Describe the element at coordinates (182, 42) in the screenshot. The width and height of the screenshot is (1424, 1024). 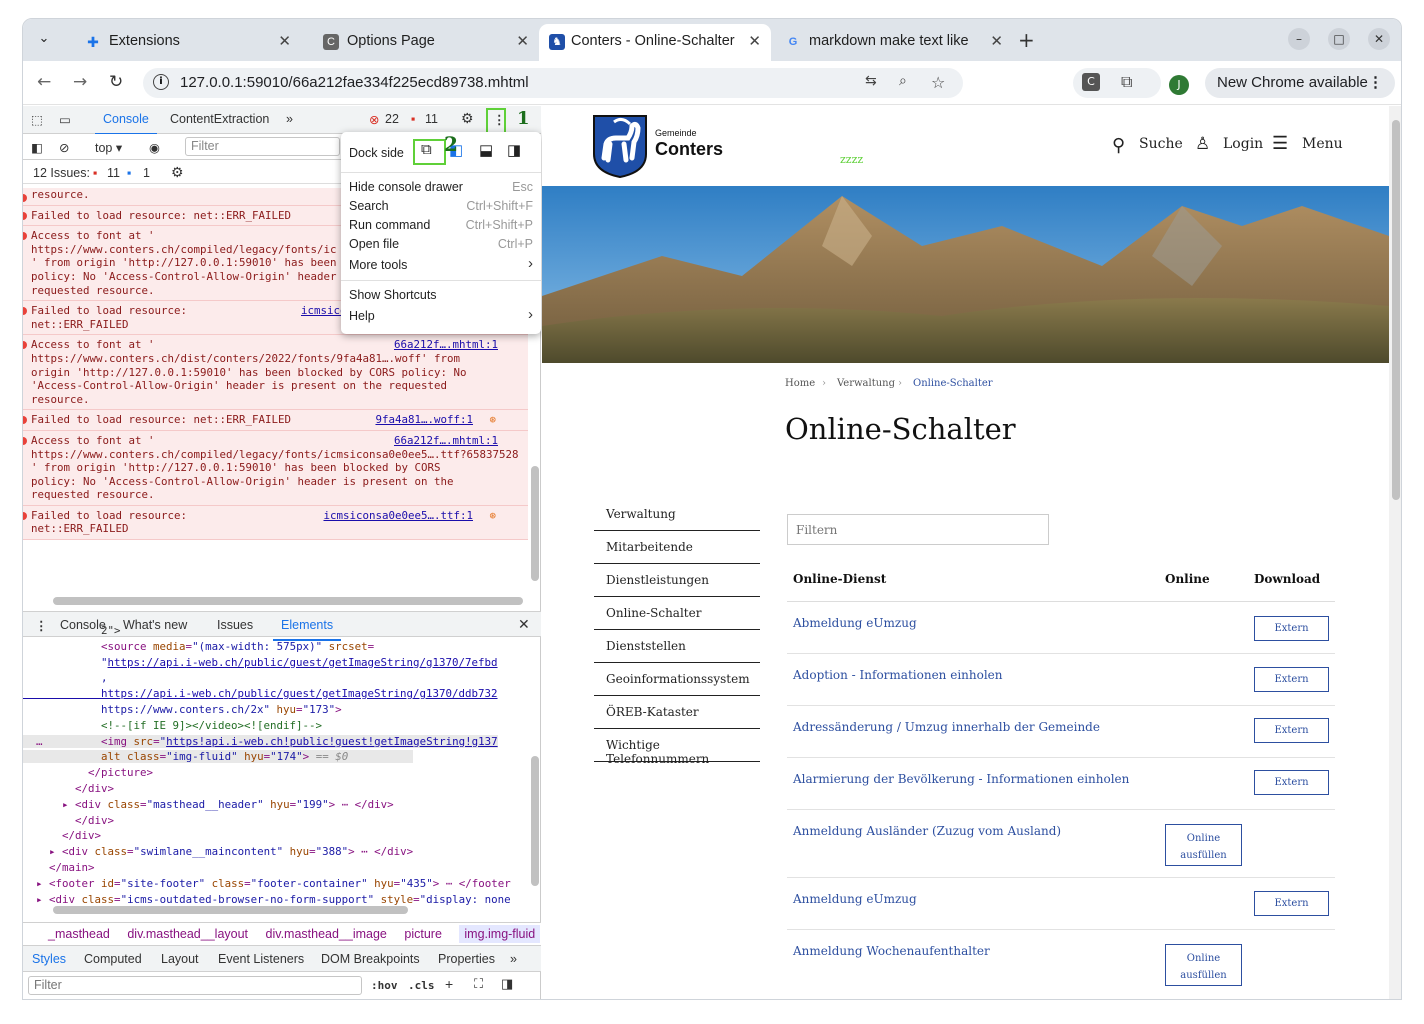
I see `tab-extensions: ✚ Extensions ✕` at that location.